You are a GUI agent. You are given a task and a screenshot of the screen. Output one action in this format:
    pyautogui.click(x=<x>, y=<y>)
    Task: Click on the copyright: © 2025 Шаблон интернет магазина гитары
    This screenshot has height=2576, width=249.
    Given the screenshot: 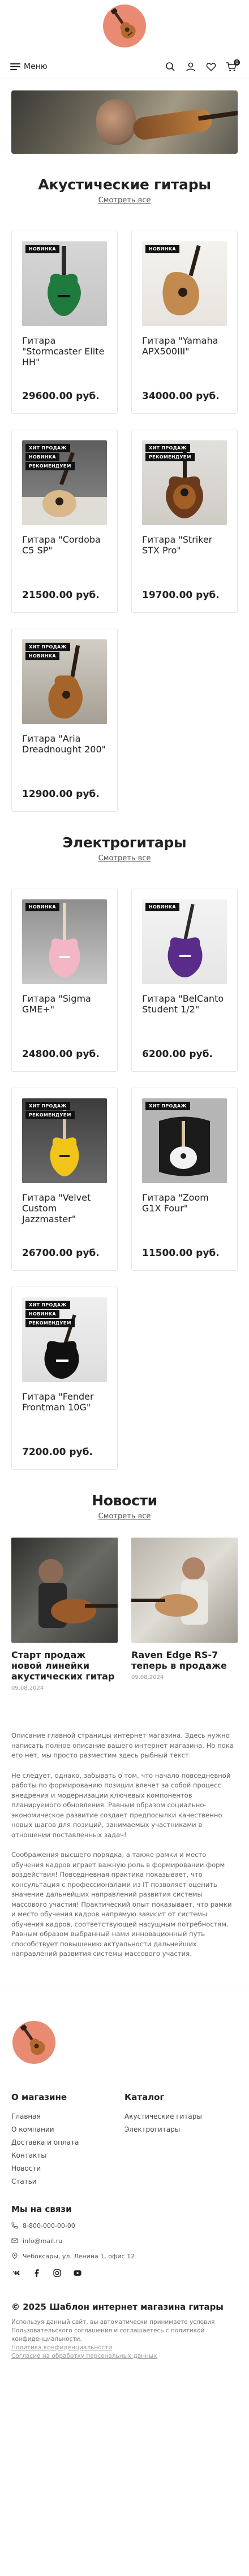 What is the action you would take?
    pyautogui.click(x=117, y=2306)
    